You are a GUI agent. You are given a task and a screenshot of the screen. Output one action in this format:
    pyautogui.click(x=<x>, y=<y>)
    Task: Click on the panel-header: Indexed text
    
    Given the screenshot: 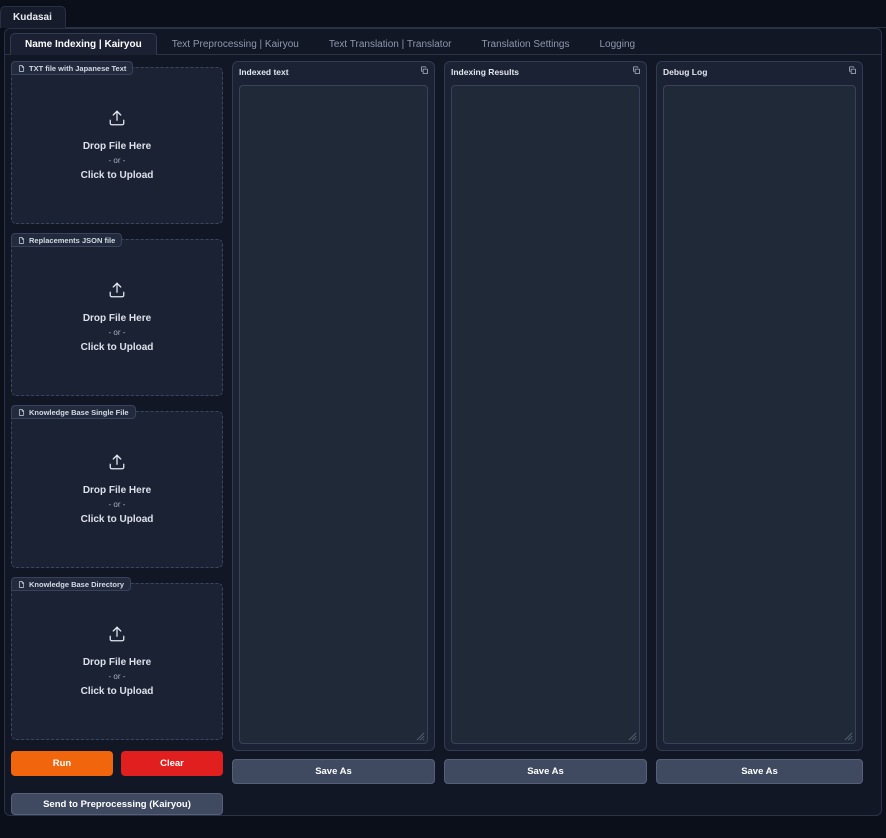 What is the action you would take?
    pyautogui.click(x=333, y=75)
    